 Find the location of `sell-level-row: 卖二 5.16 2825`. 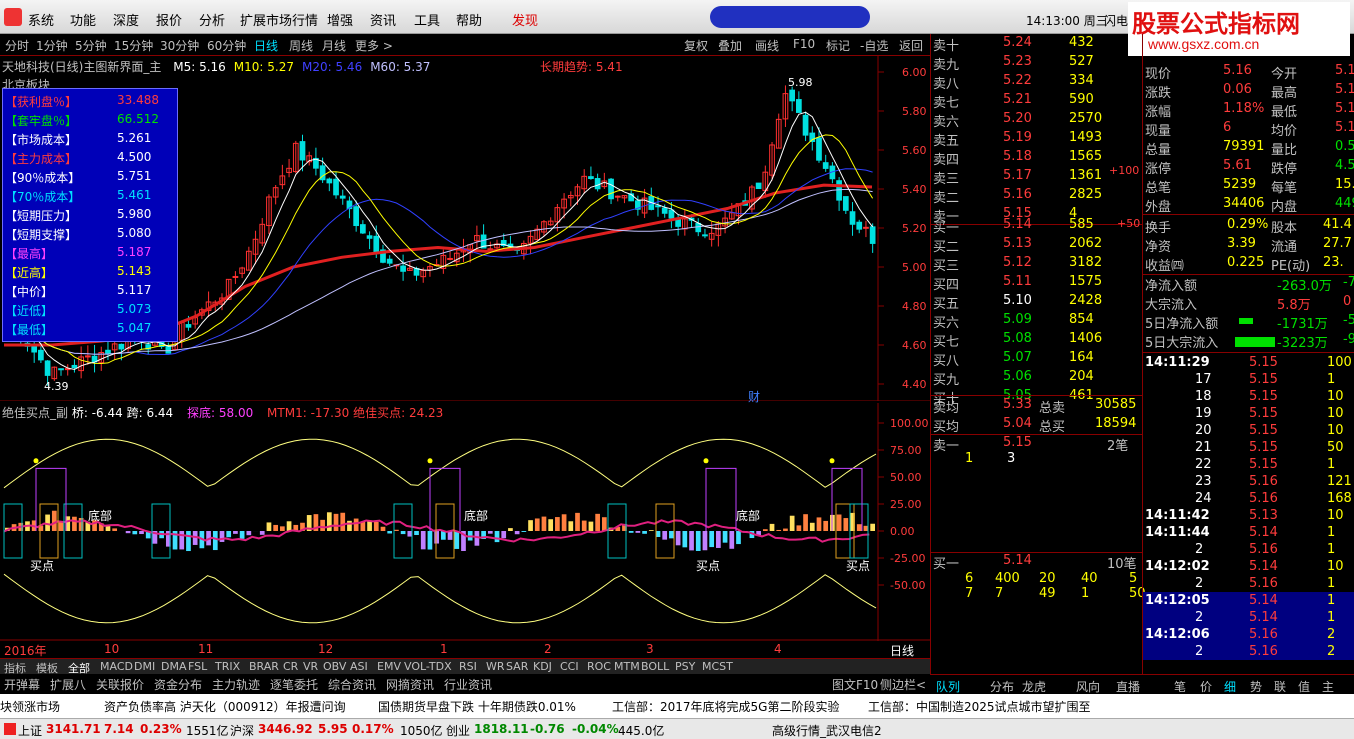

sell-level-row: 卖二 5.16 2825 is located at coordinates (1037, 196).